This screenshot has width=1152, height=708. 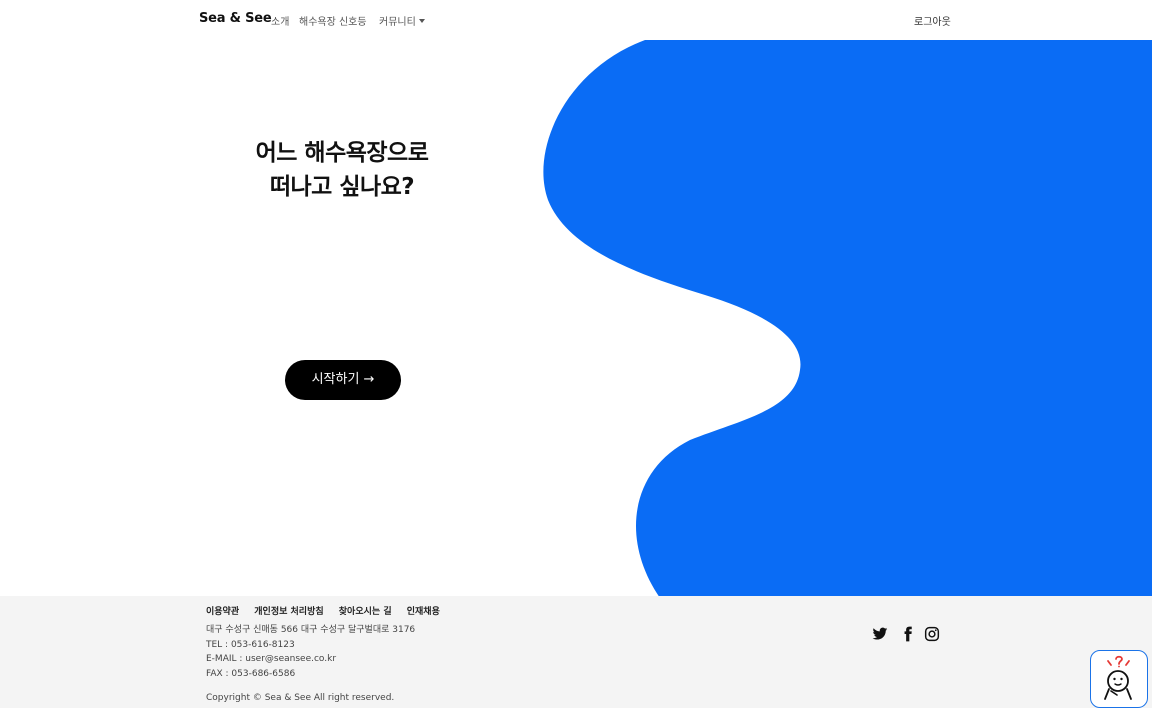 What do you see at coordinates (342, 187) in the screenshot?
I see `hero-title-line-2: 떠나고 싶나요?` at bounding box center [342, 187].